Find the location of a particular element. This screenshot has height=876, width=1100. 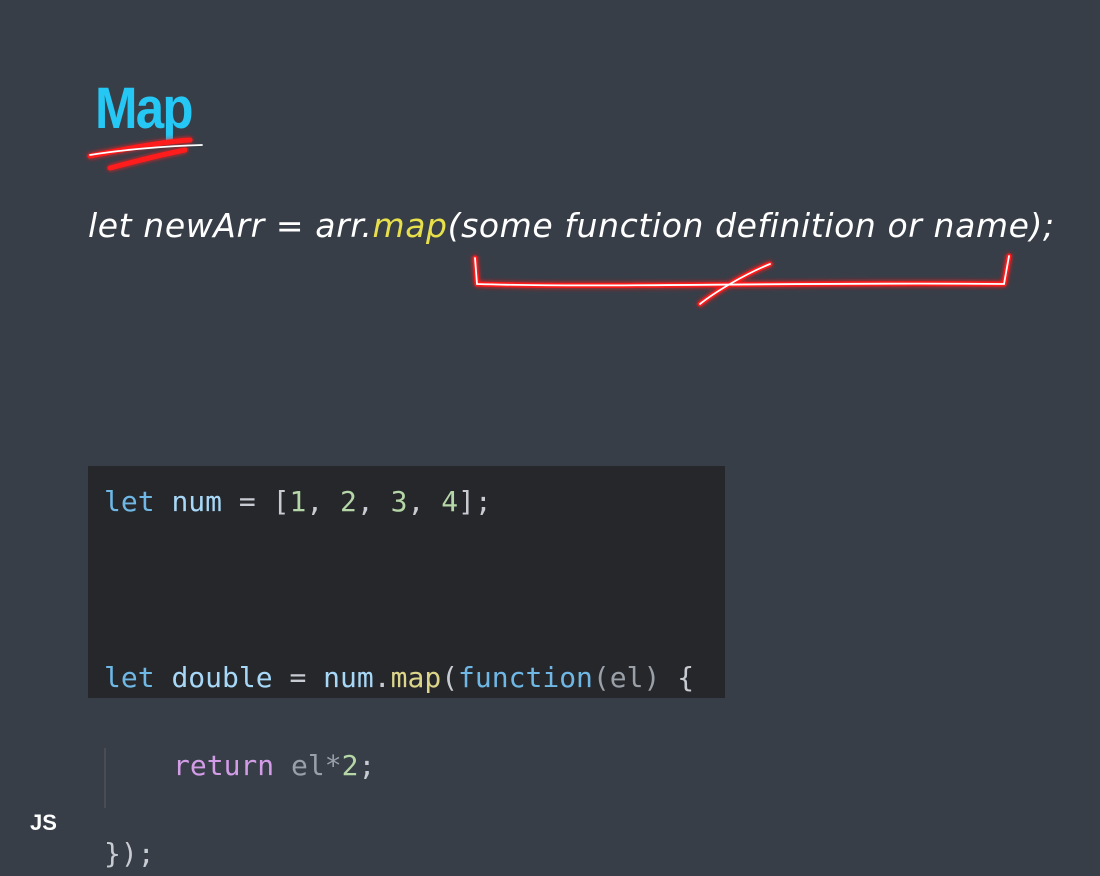

bracket-tip-core is located at coordinates (735, 284).